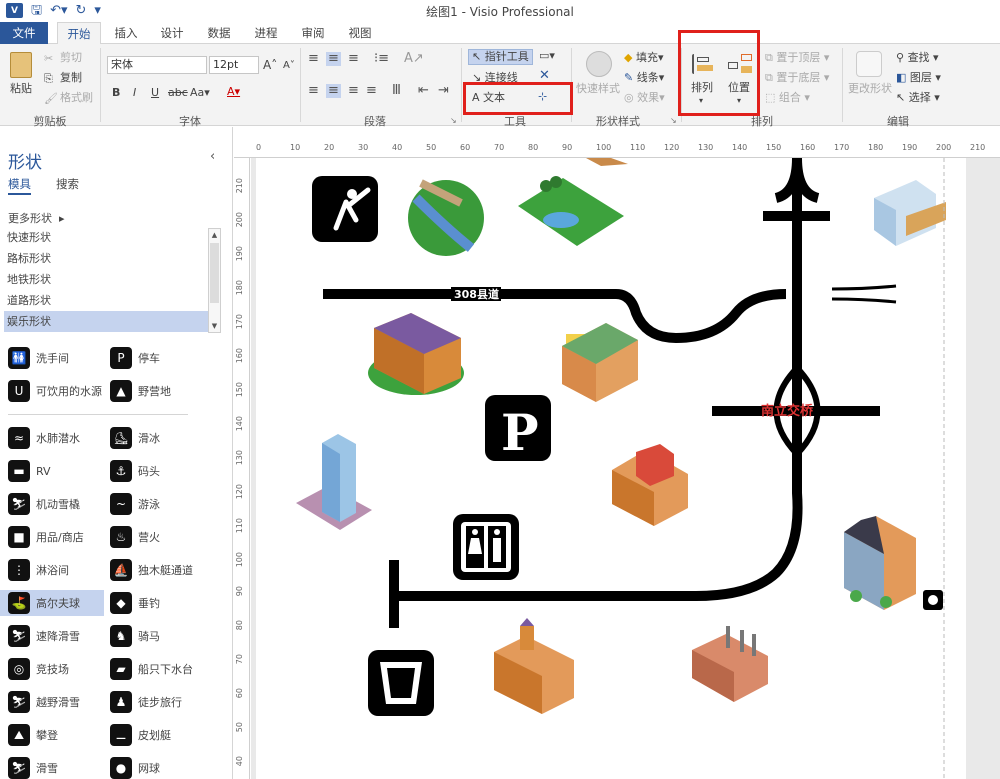 The height and width of the screenshot is (779, 1000). Describe the element at coordinates (154, 603) in the screenshot. I see `shape-item-fishing: ◆ 垂钓` at that location.